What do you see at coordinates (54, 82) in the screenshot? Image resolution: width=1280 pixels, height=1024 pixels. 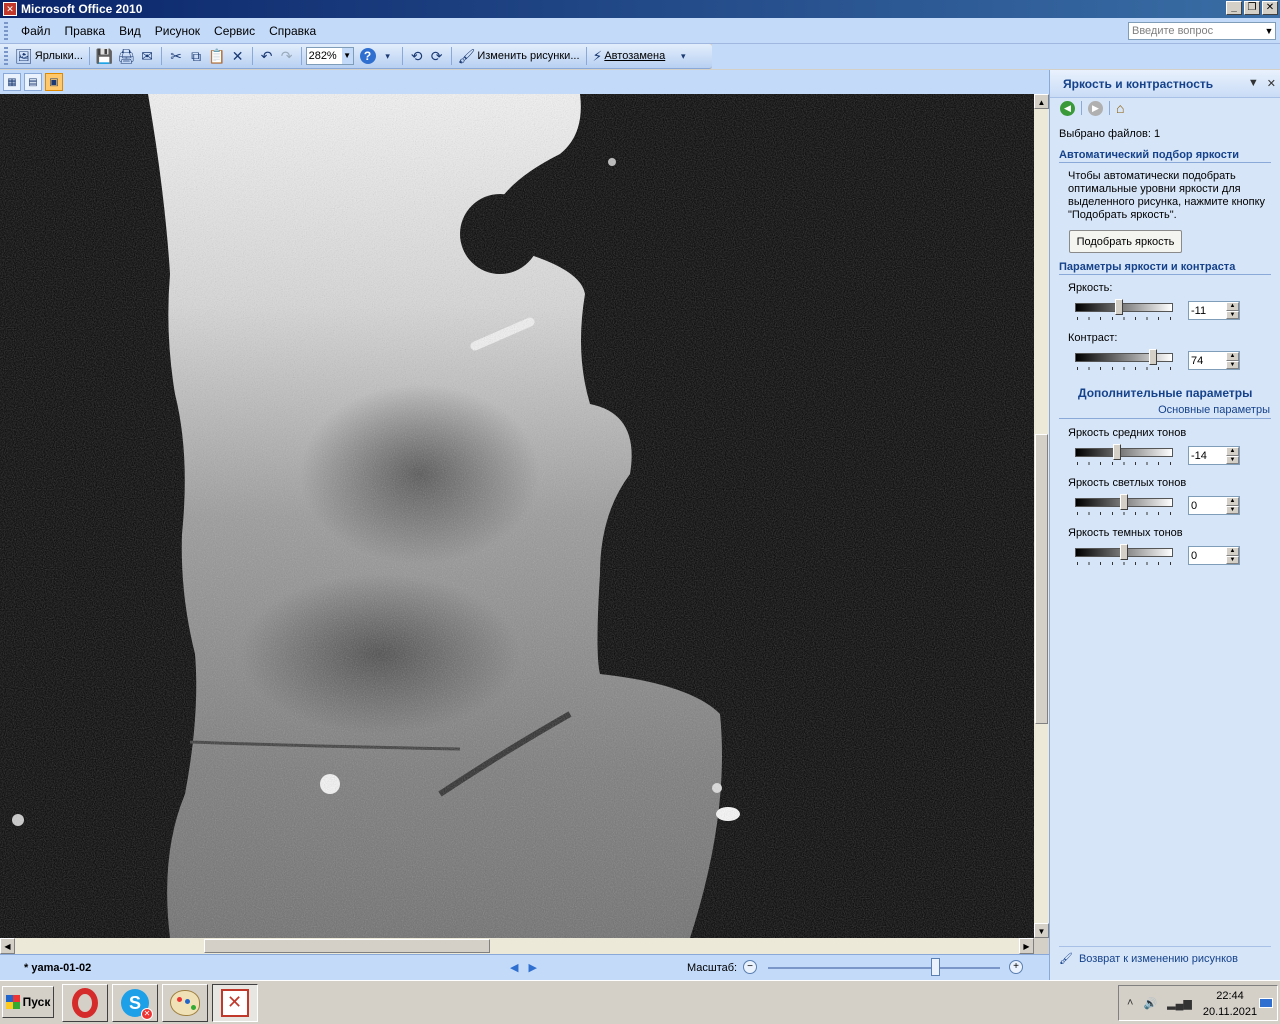 I see `single-picture-view-button: ▣` at bounding box center [54, 82].